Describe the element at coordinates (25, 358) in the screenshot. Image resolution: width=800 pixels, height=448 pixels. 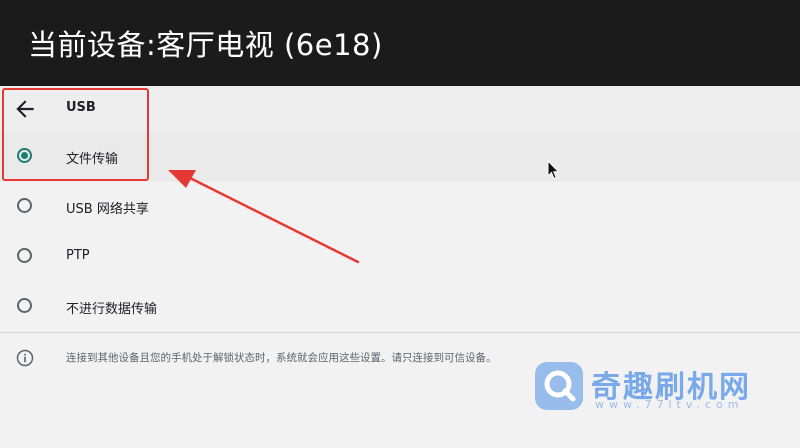
I see `info-icon` at that location.